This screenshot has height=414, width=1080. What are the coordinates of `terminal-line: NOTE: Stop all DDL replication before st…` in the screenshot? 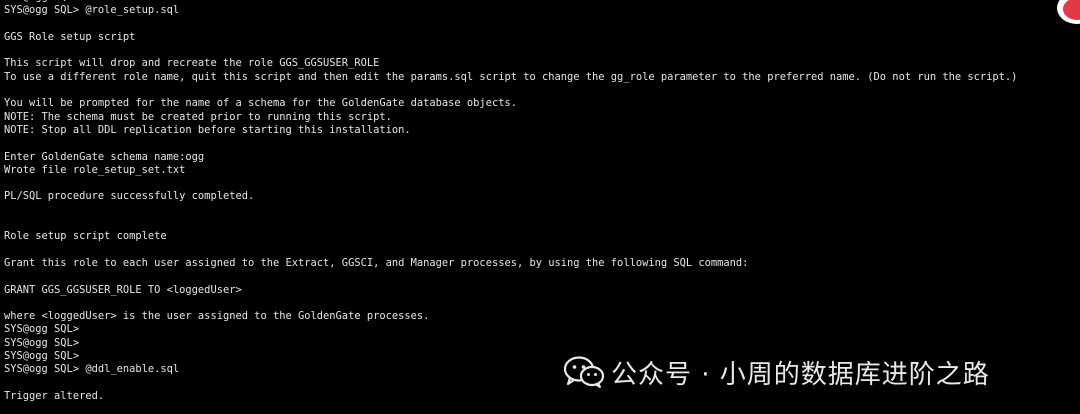 It's located at (207, 129).